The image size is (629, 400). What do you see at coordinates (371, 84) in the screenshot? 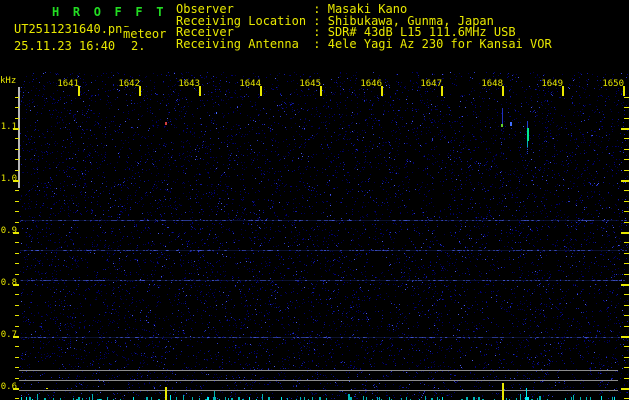
I see `time-tick-label: 1646` at bounding box center [371, 84].